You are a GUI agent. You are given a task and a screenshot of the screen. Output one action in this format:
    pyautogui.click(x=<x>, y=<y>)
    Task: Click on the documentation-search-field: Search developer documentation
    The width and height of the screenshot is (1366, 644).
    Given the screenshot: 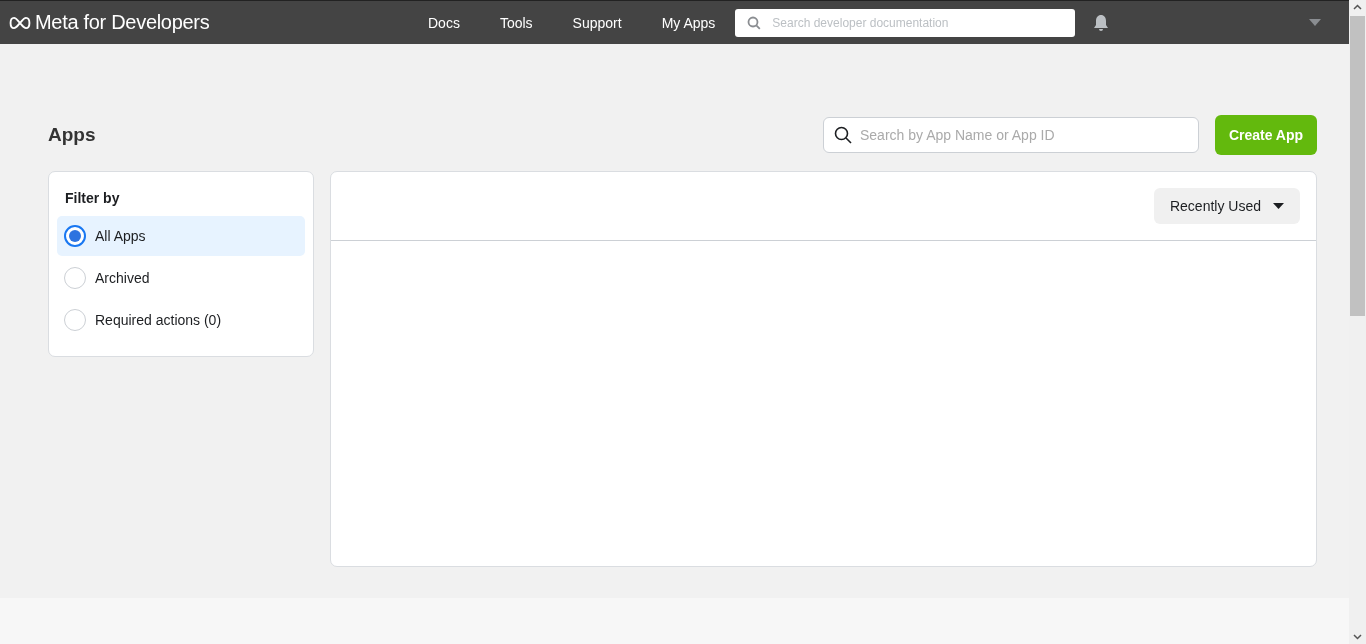 What is the action you would take?
    pyautogui.click(x=905, y=22)
    